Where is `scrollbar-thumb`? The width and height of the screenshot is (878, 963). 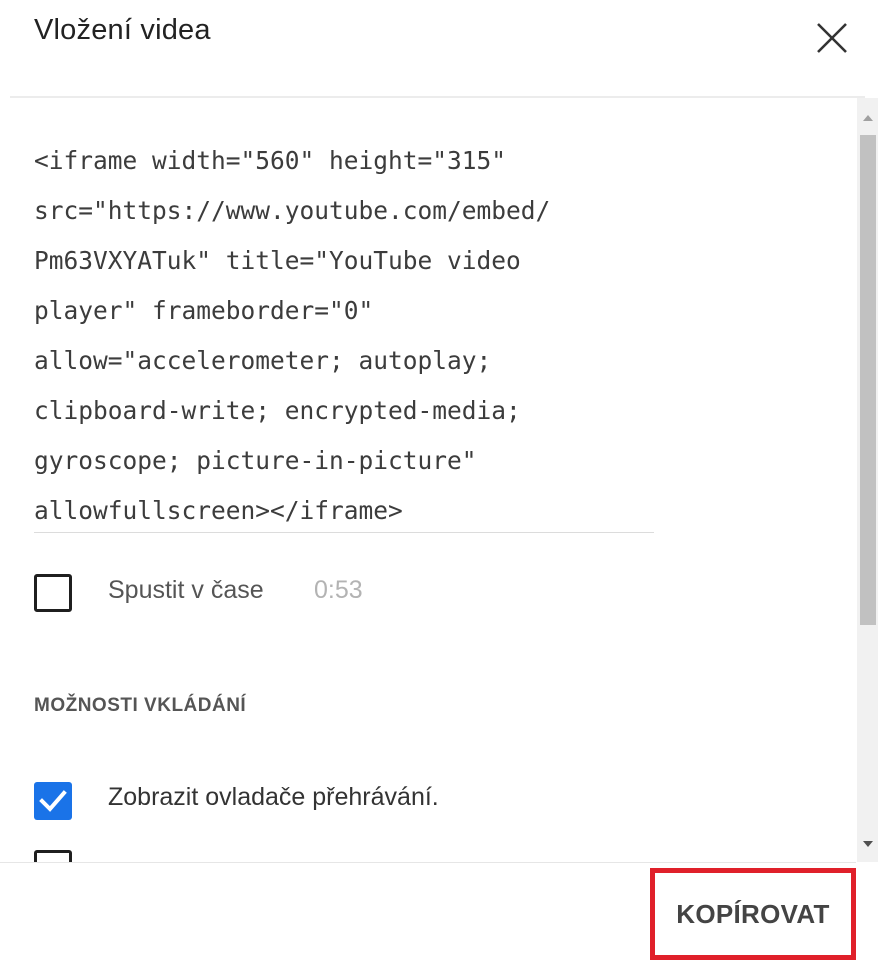 scrollbar-thumb is located at coordinates (868, 380).